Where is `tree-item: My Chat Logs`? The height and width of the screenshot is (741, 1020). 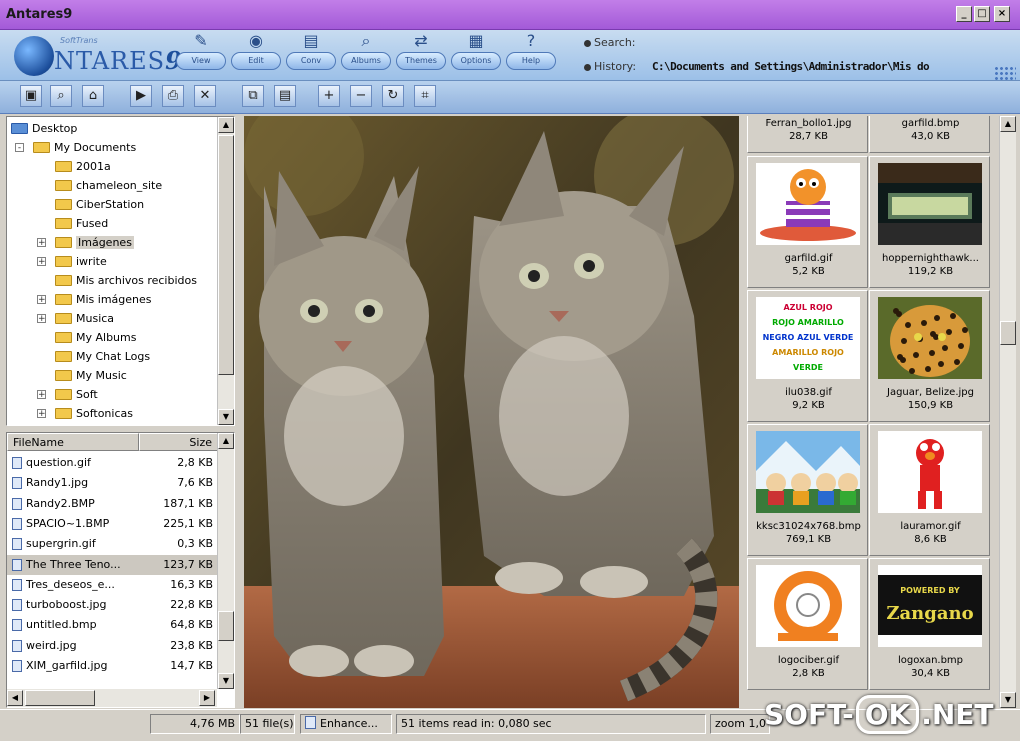
tree-item: My Chat Logs is located at coordinates (102, 356).